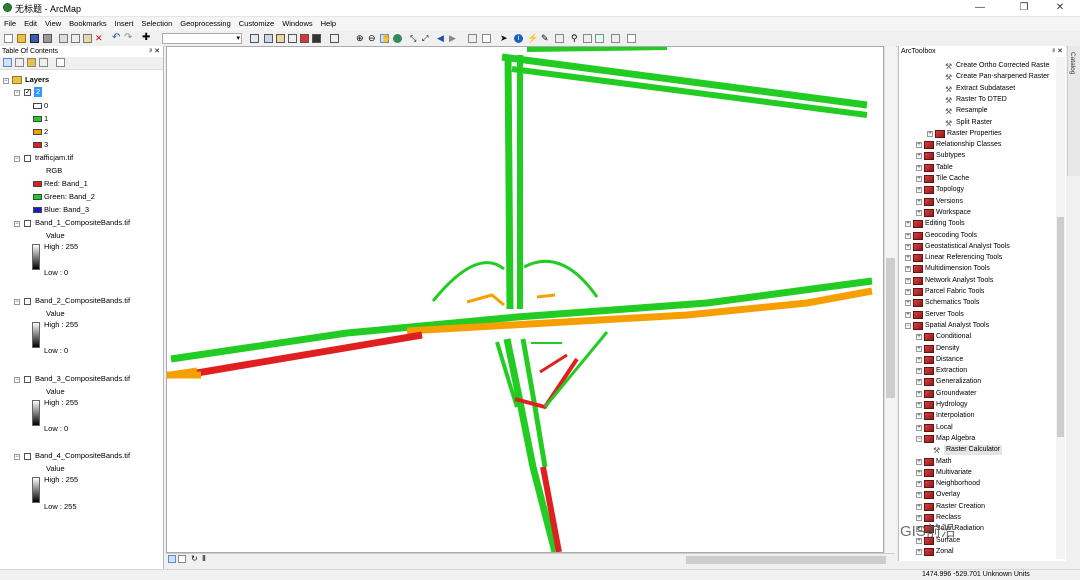 This screenshot has width=1080, height=580. What do you see at coordinates (957, 326) in the screenshot?
I see `toolbox-item: Spatial Analyst Tools` at bounding box center [957, 326].